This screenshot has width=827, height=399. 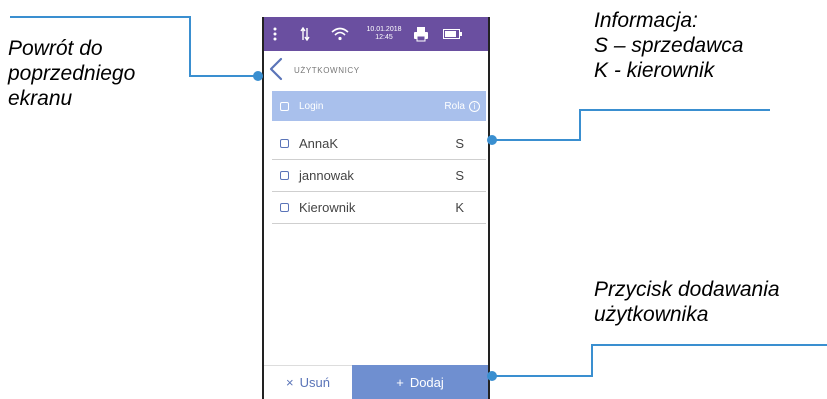 What do you see at coordinates (290, 382) in the screenshot?
I see `close-icon: ×` at bounding box center [290, 382].